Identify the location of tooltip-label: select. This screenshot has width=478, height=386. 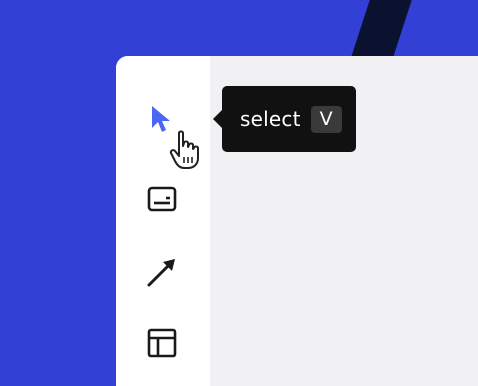
(270, 119).